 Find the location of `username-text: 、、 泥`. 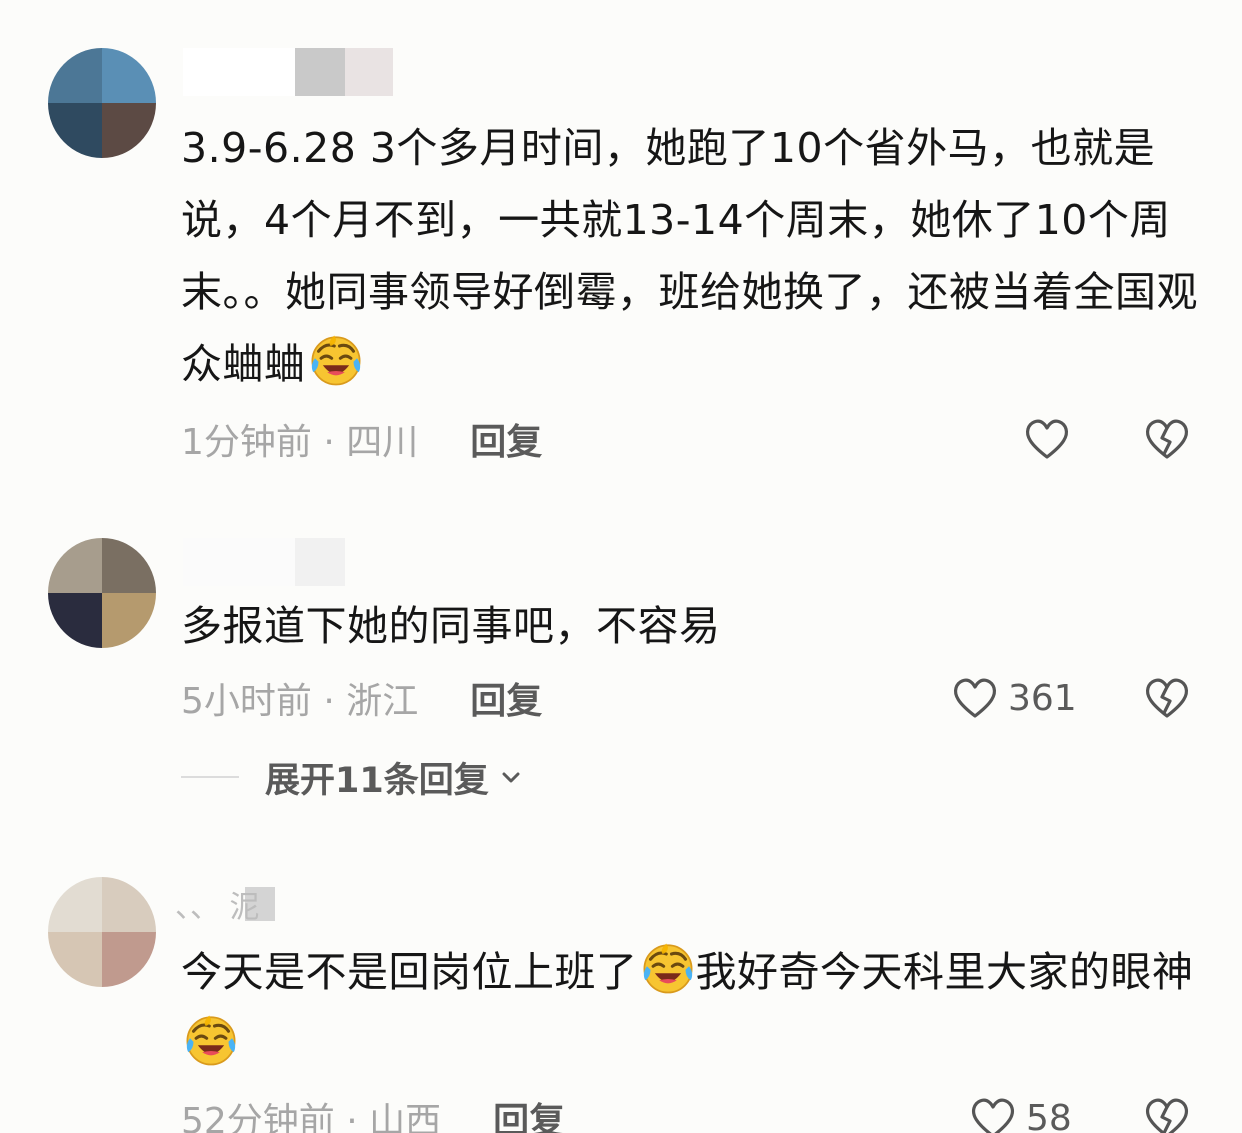

username-text: 、、 泥 is located at coordinates (217, 907).